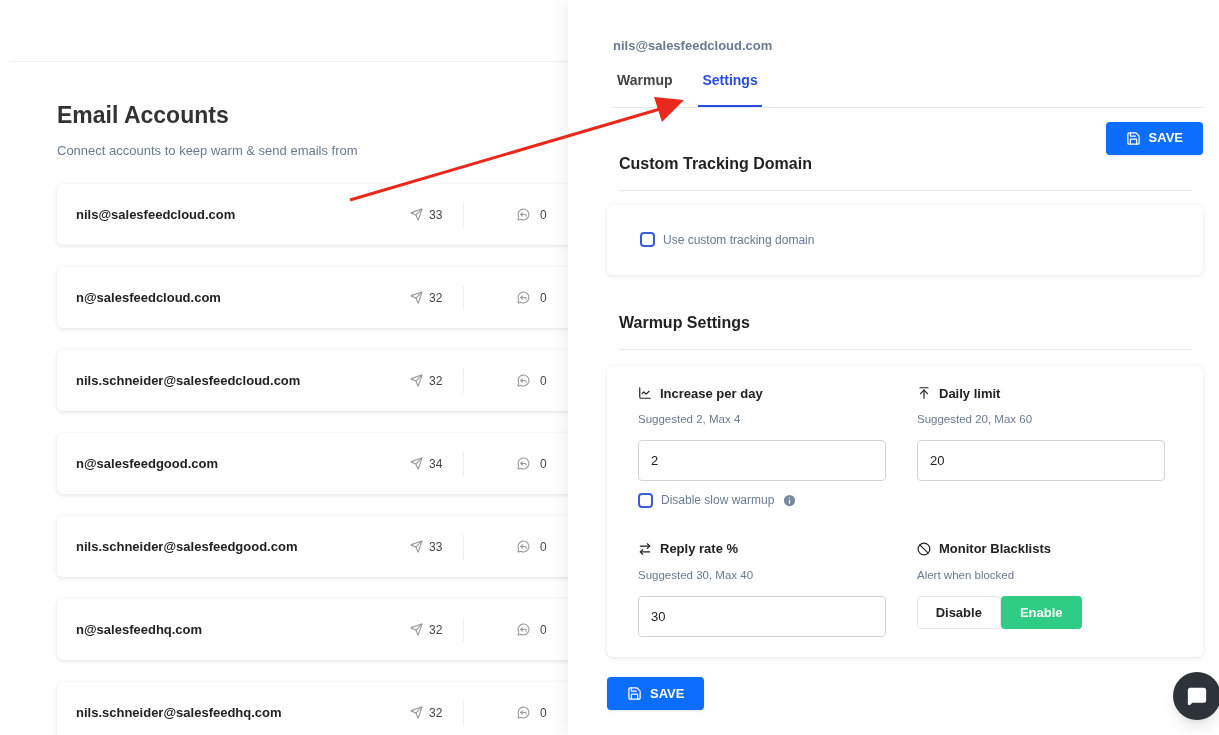  What do you see at coordinates (645, 549) in the screenshot?
I see `swap-arrows-icon` at bounding box center [645, 549].